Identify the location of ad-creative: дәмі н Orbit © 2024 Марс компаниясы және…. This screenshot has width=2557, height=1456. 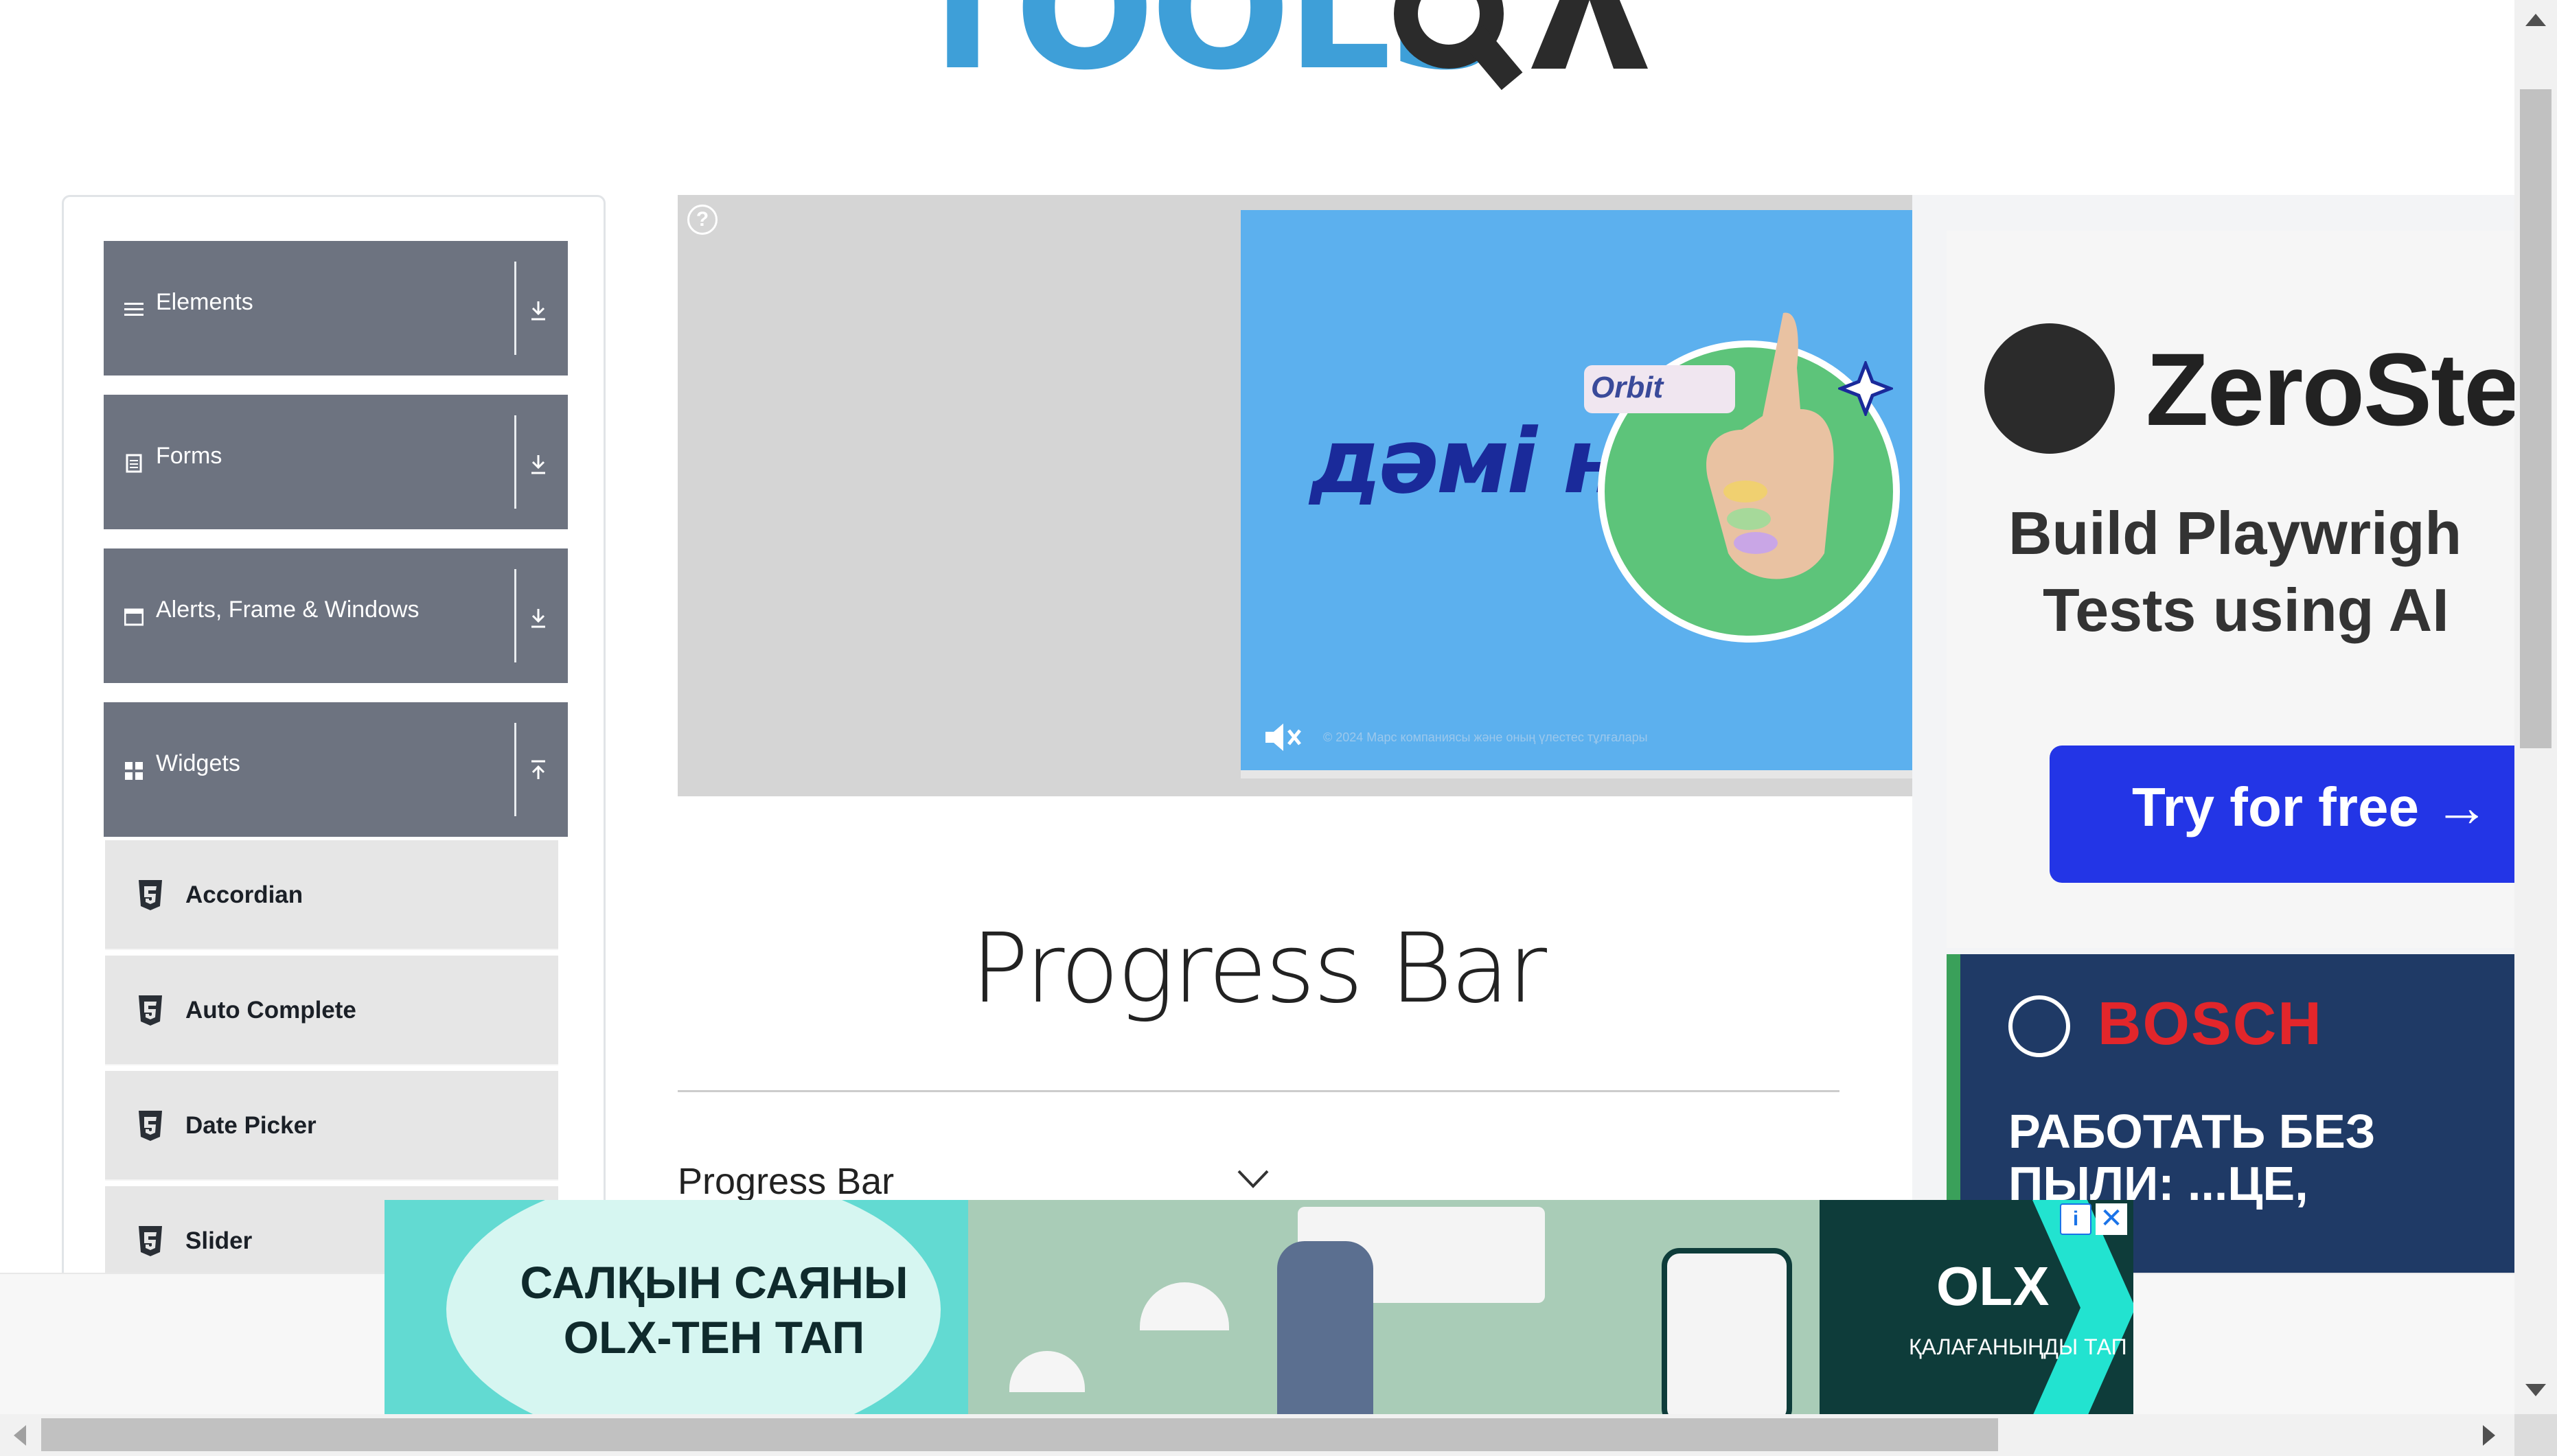
(1577, 494).